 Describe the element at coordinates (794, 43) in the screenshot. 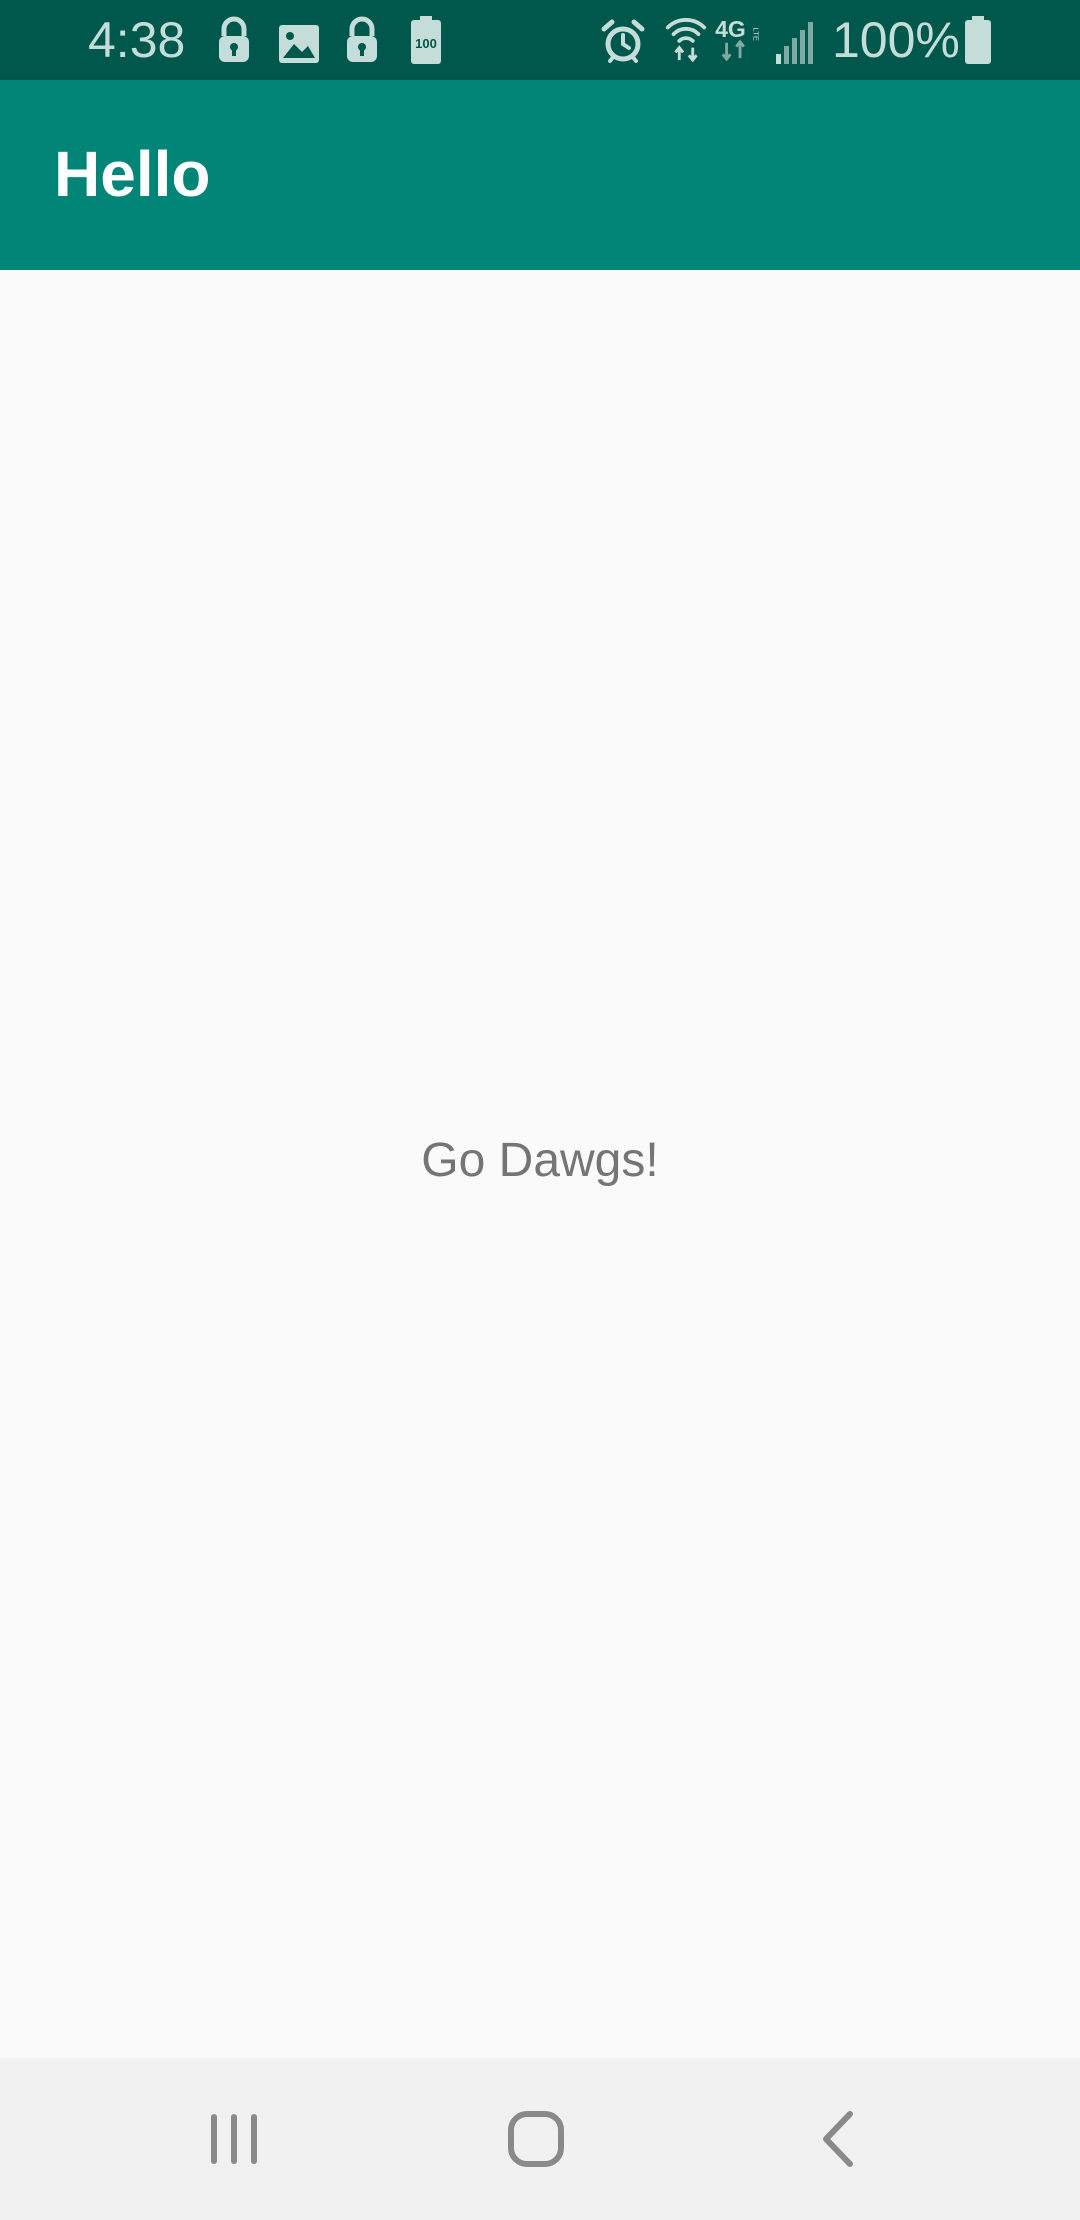

I see `signal-icon` at that location.